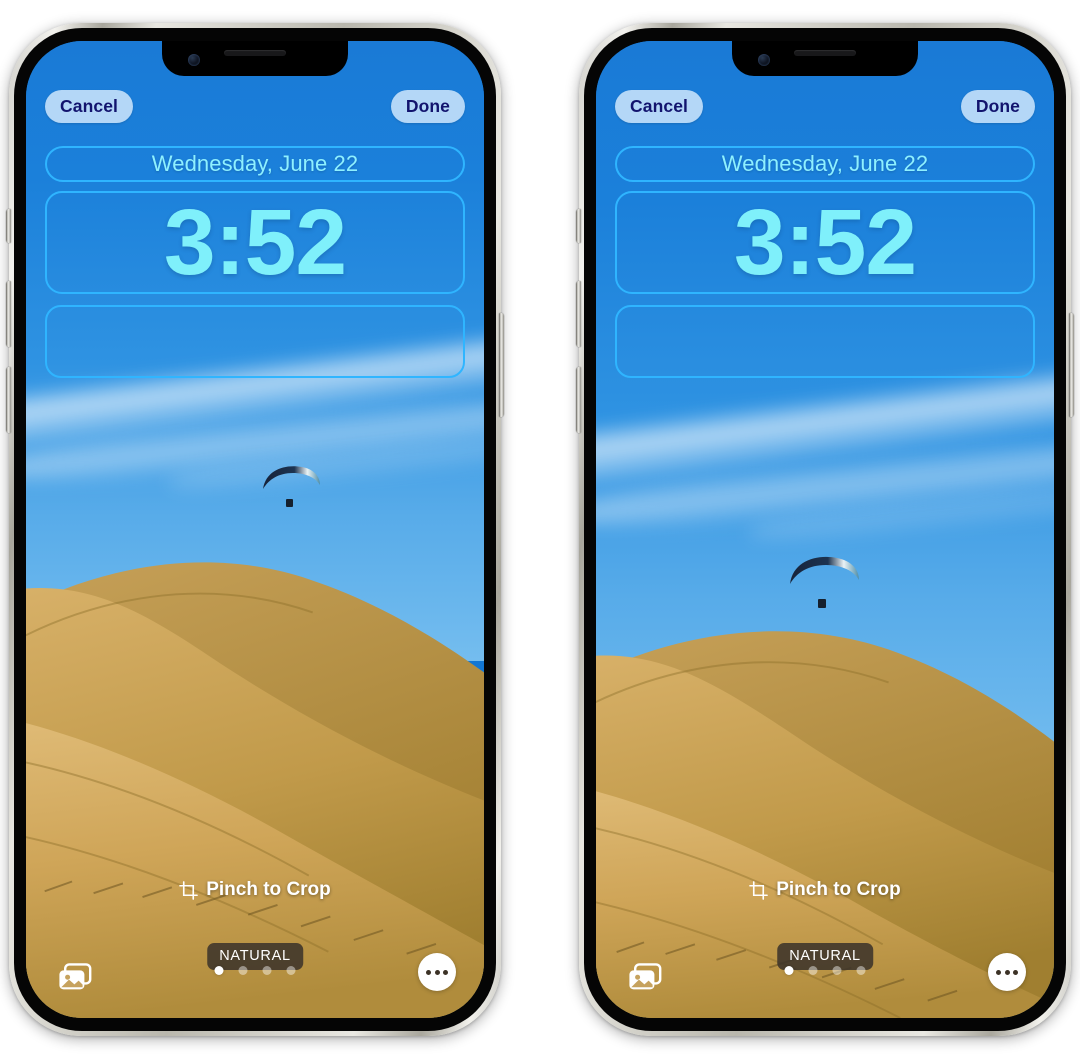 The height and width of the screenshot is (1059, 1080). What do you see at coordinates (89, 106) in the screenshot?
I see `cancel-button-left: Cancel` at bounding box center [89, 106].